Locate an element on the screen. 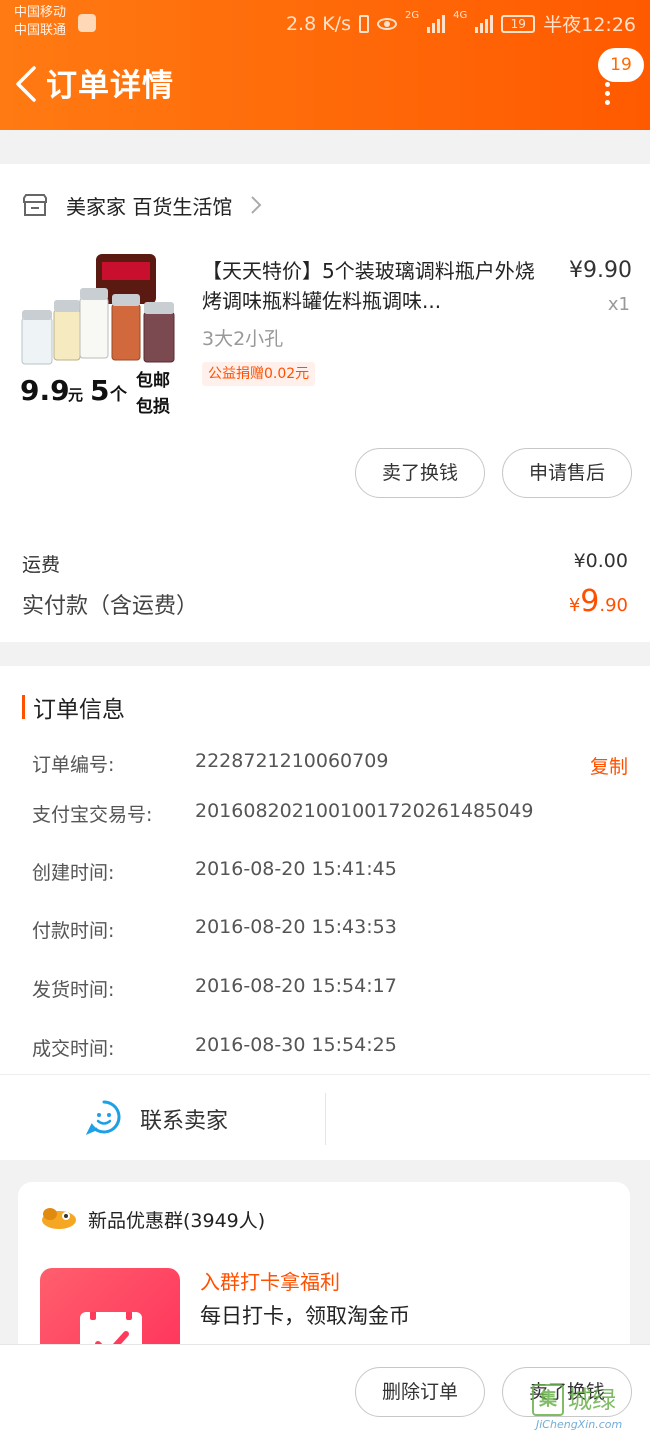  image-price-unit: 元 is located at coordinates (75, 395).